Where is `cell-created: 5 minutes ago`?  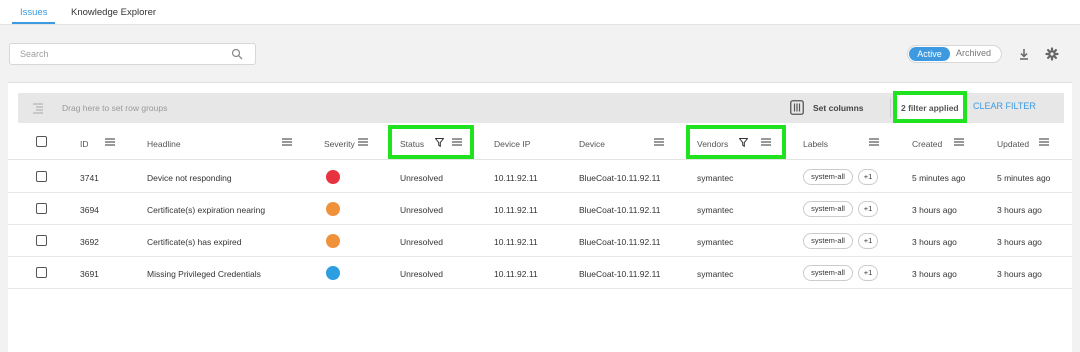 cell-created: 5 minutes ago is located at coordinates (939, 178).